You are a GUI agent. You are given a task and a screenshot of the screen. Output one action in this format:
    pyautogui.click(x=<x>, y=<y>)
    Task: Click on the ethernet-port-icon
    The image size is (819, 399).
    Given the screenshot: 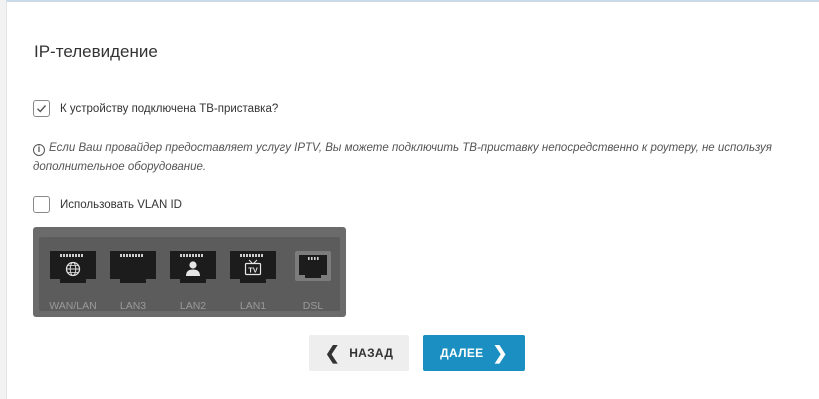 What is the action you would take?
    pyautogui.click(x=133, y=267)
    